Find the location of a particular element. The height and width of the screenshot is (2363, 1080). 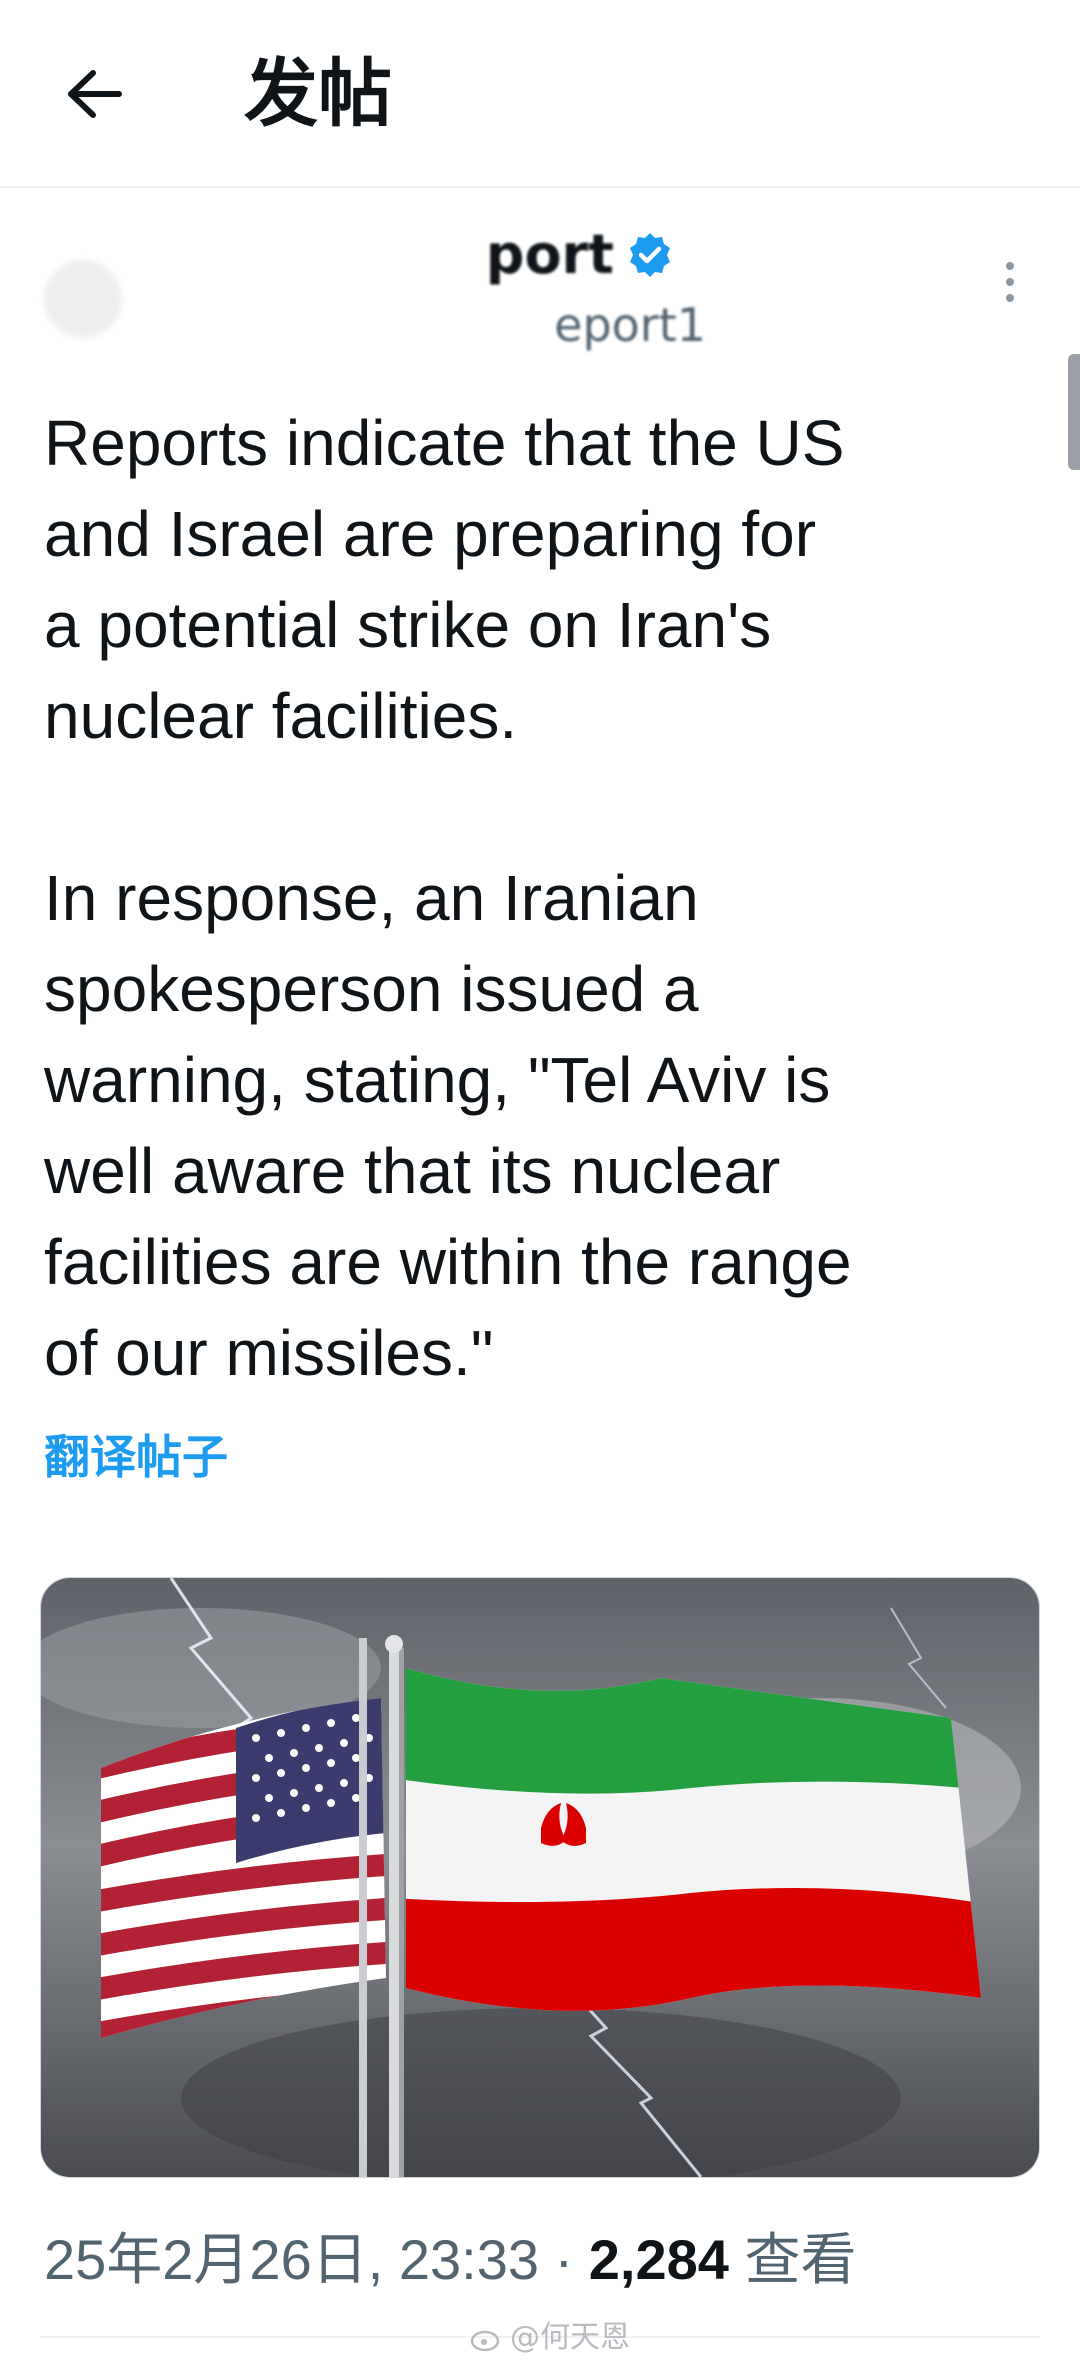

watermark-text: @何天恩 is located at coordinates (570, 2337).